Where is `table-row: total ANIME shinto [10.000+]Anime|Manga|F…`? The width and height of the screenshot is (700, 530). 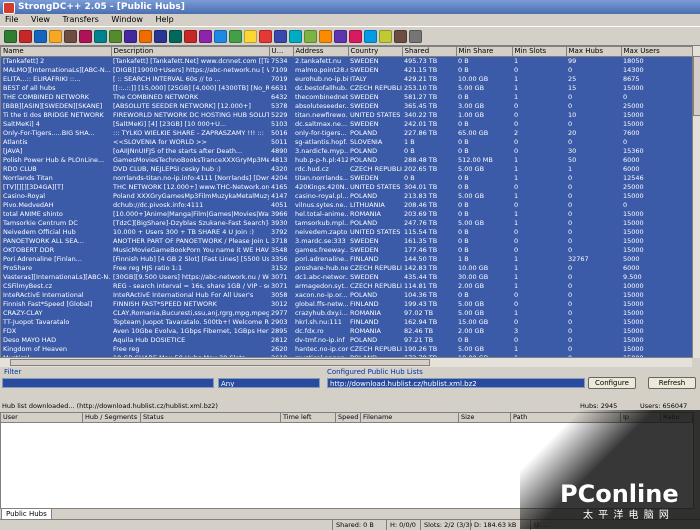 table-row: total ANIME shinto [10.000+]Anime|Manga|F… is located at coordinates (347, 214).